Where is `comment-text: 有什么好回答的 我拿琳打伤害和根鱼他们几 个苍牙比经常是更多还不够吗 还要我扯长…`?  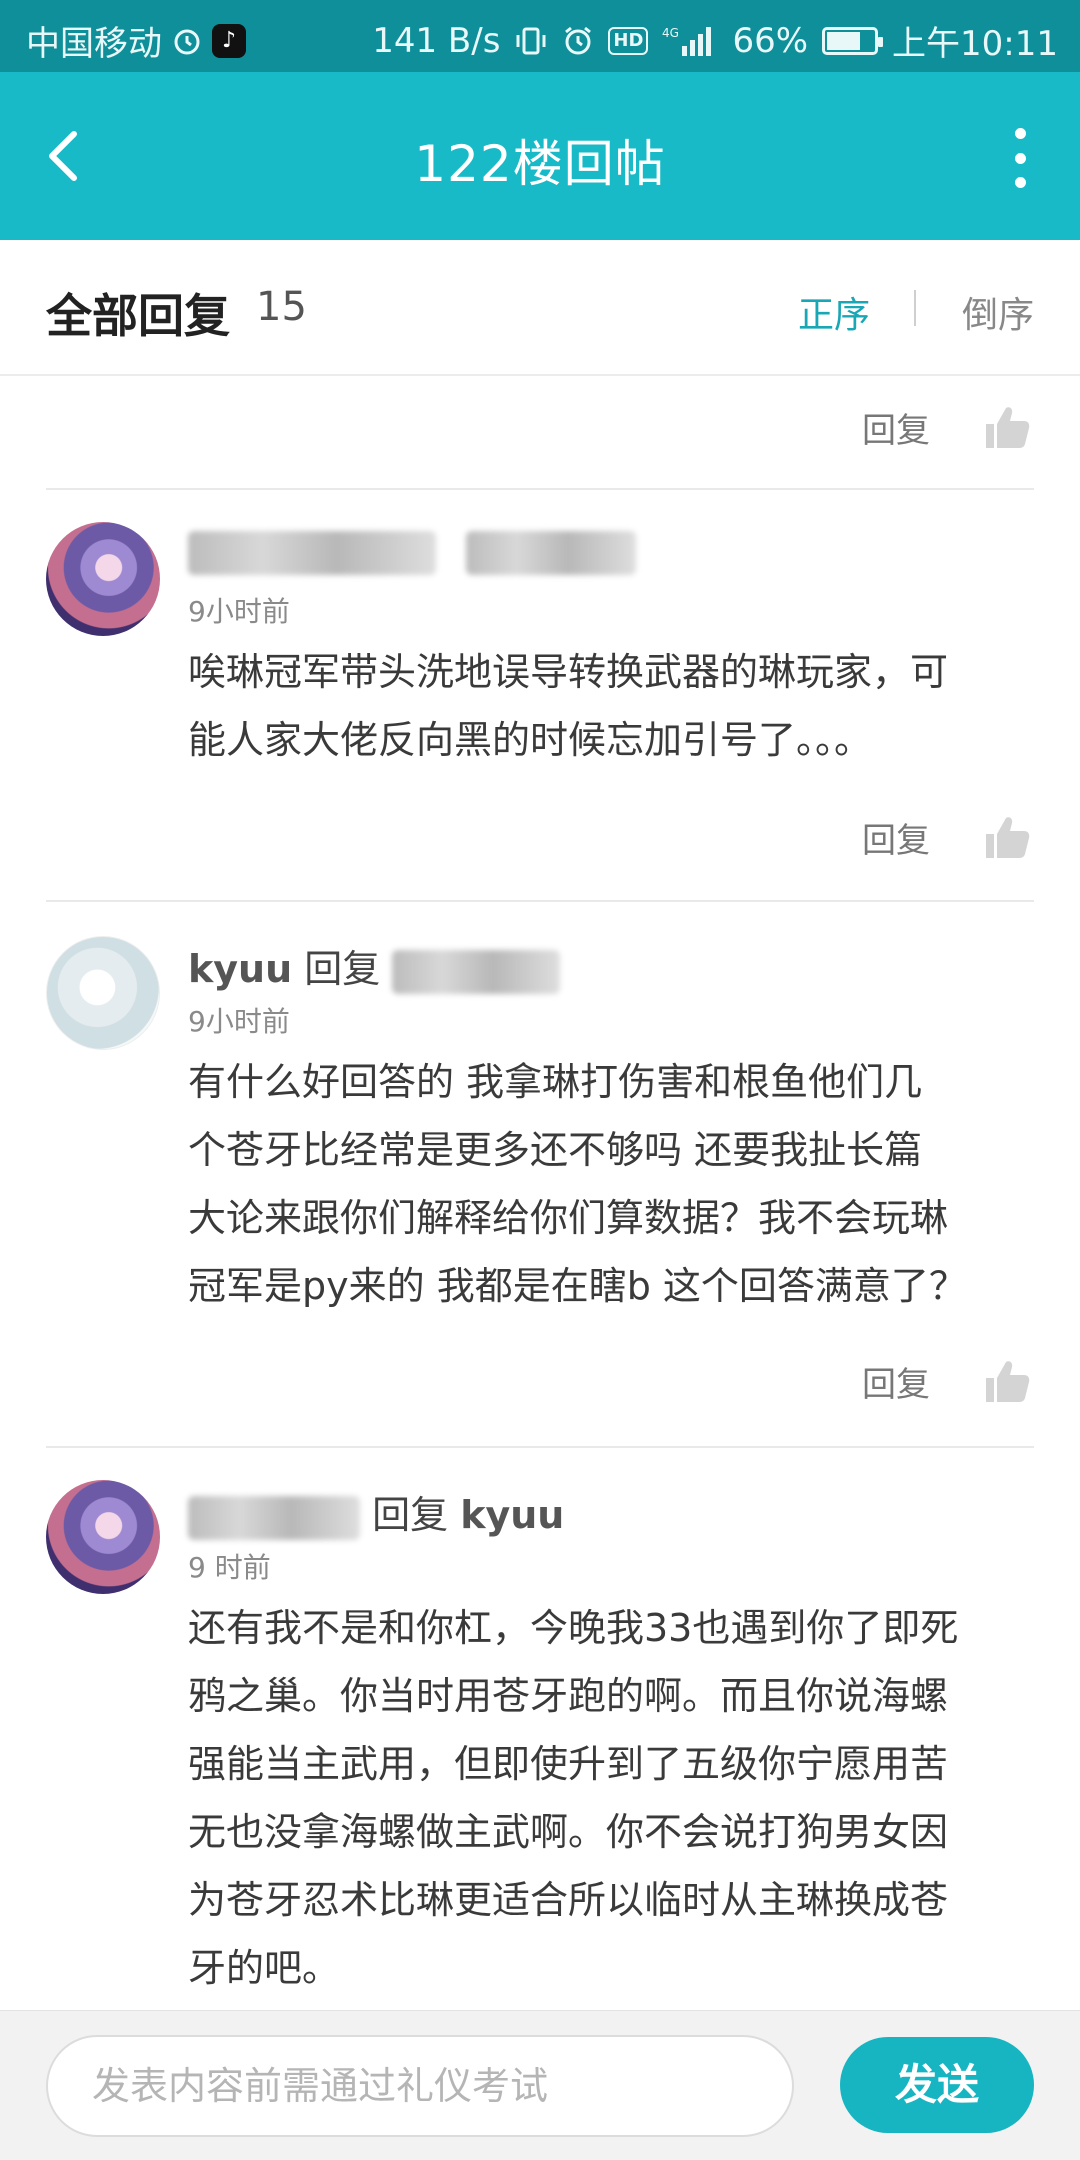
comment-text: 有什么好回答的 我拿琳打伤害和根鱼他们几 个苍牙比经常是更多还不够吗 还要我扯长… is located at coordinates (614, 1184).